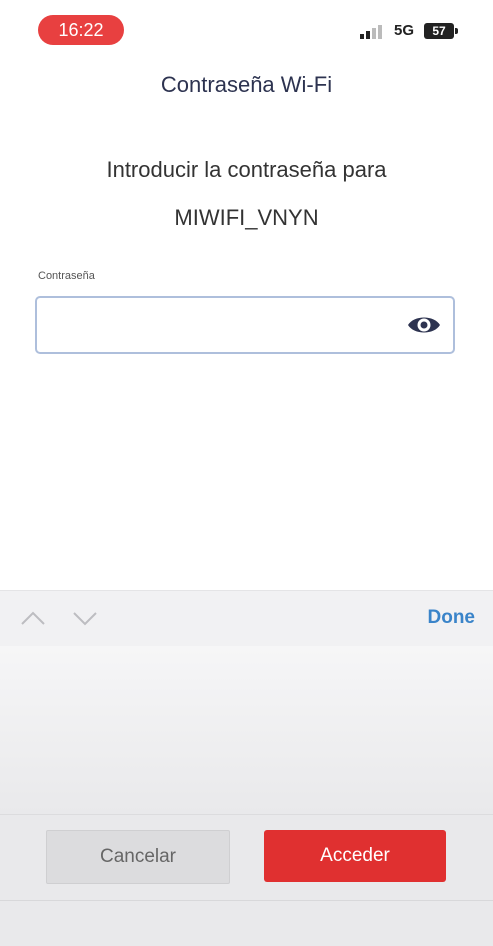 The image size is (493, 946). I want to click on eye-icon, so click(424, 325).